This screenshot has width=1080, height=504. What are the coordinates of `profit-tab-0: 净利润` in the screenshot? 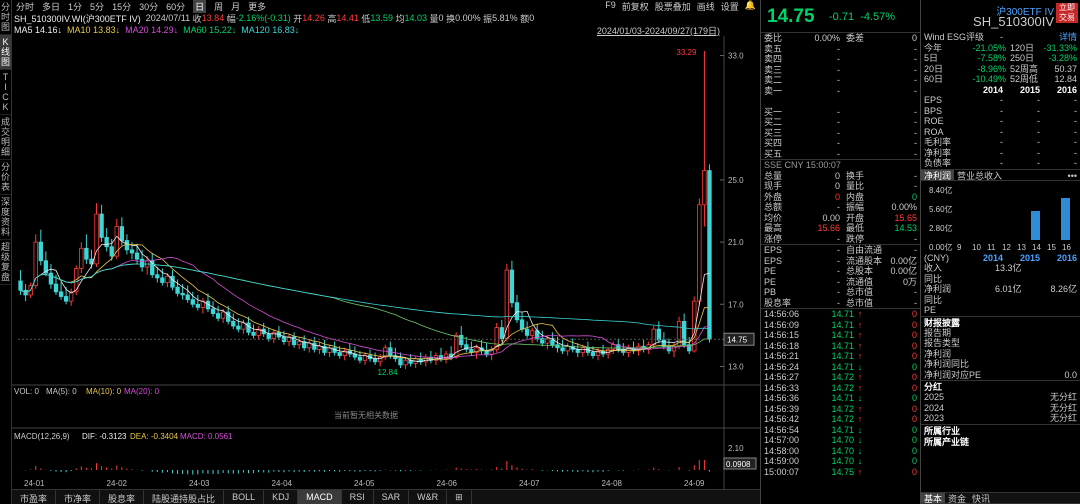 It's located at (938, 175).